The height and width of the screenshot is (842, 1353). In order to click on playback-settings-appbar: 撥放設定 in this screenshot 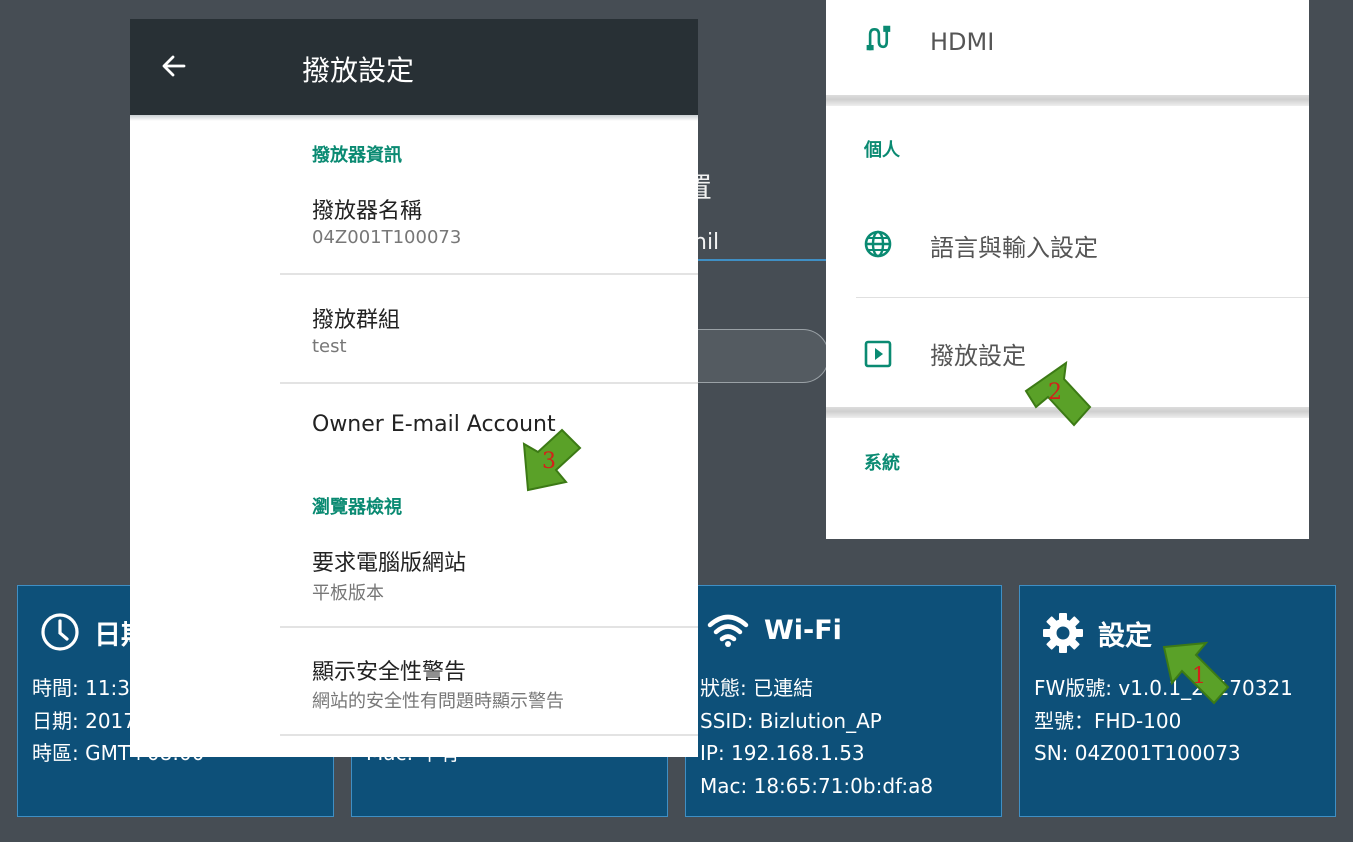, I will do `click(414, 67)`.